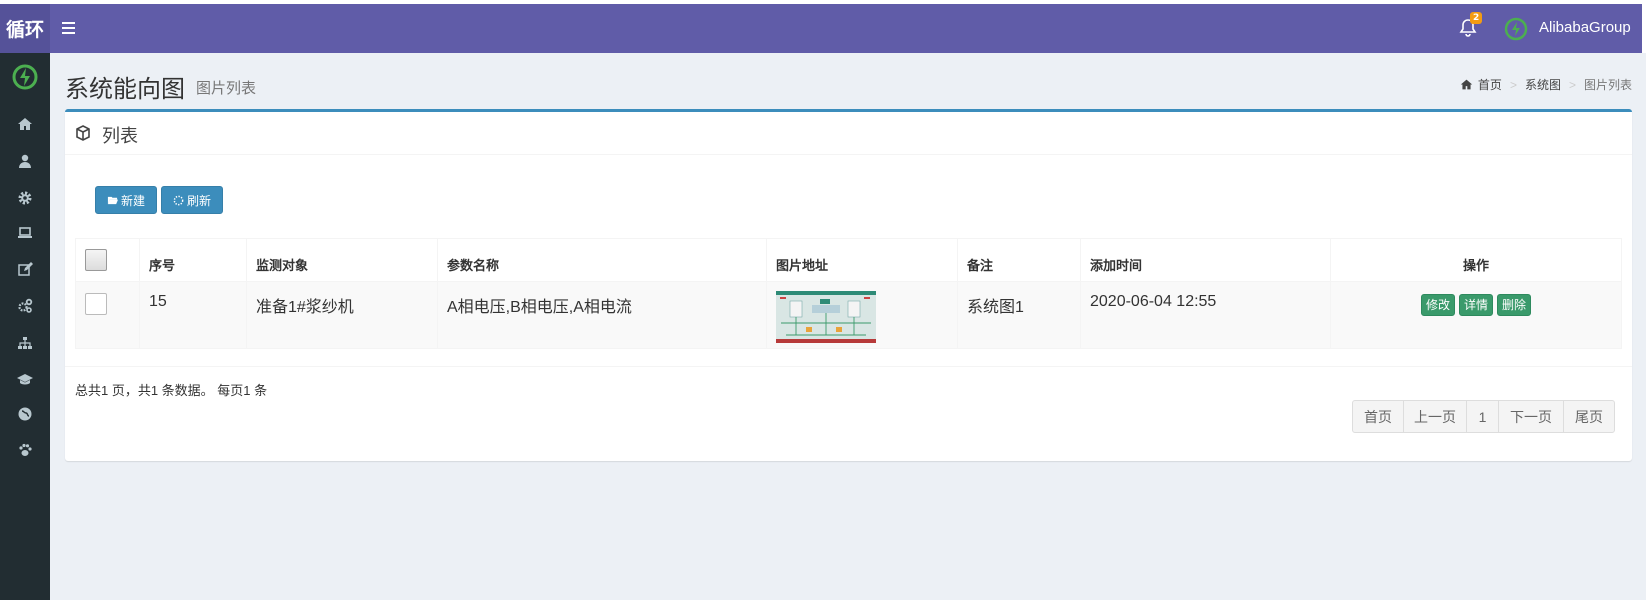  I want to click on home-icon, so click(25, 124).